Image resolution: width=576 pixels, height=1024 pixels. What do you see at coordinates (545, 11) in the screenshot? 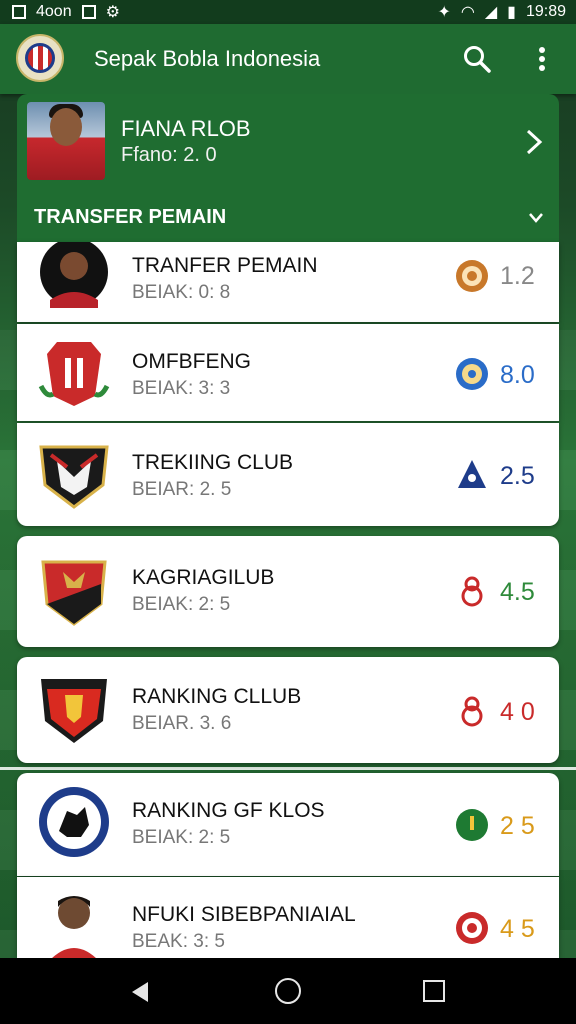
I see `clock: 19:89` at bounding box center [545, 11].